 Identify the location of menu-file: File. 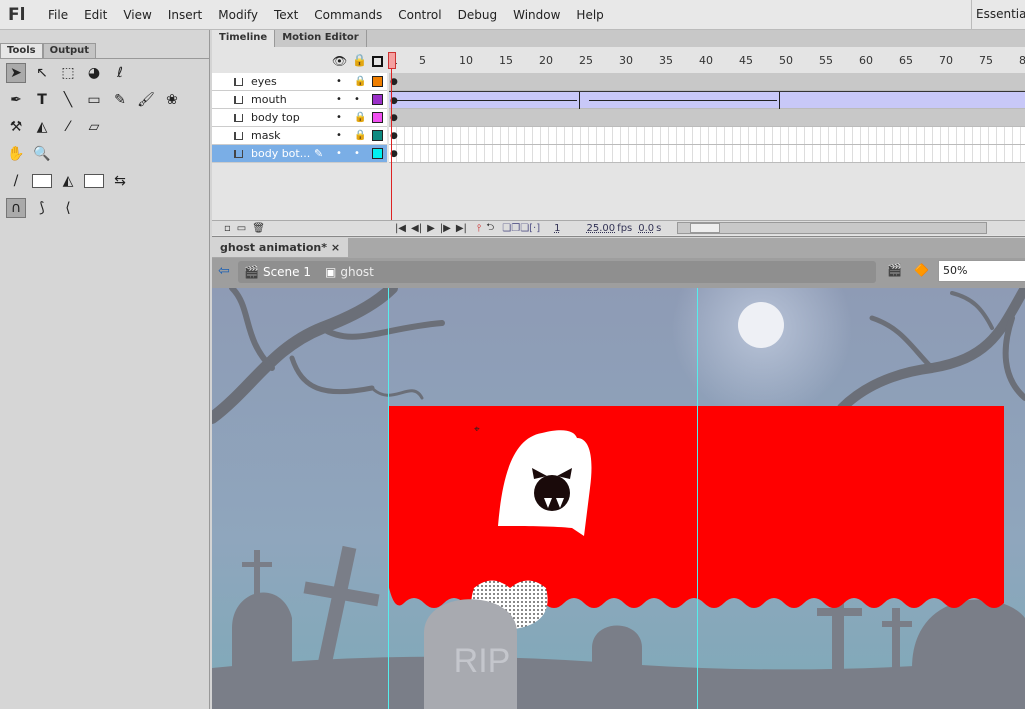
(58, 15).